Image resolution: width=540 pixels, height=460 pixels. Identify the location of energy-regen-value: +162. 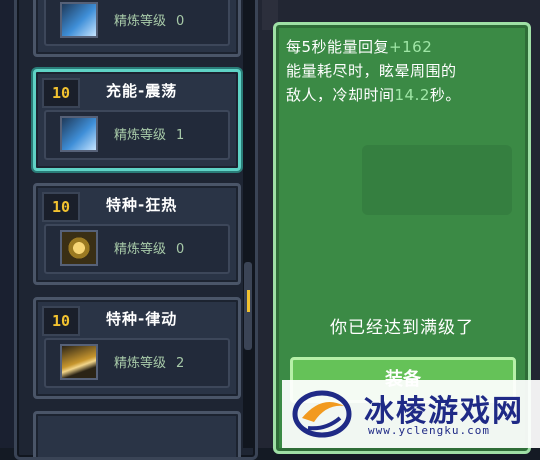
(411, 47).